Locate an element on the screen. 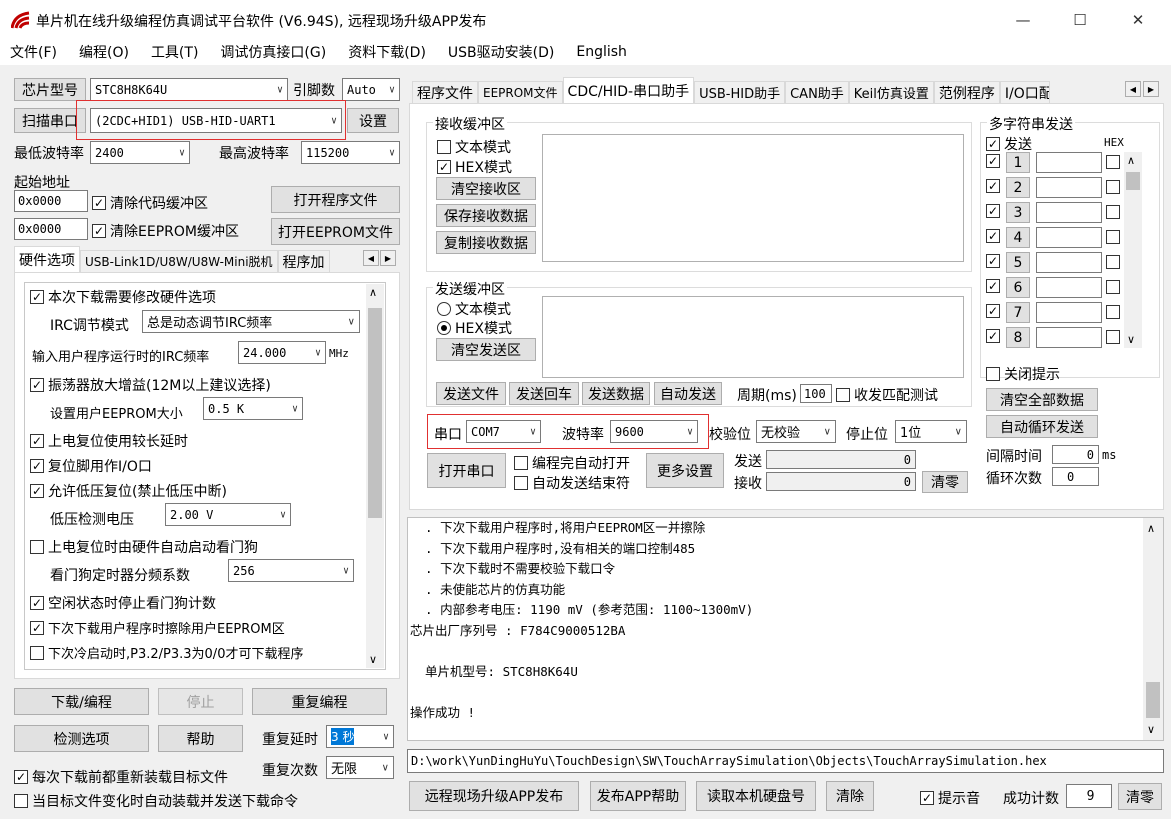 Image resolution: width=1171 pixels, height=819 pixels. read-disk-button: 读取本机硬盘号 is located at coordinates (756, 796).